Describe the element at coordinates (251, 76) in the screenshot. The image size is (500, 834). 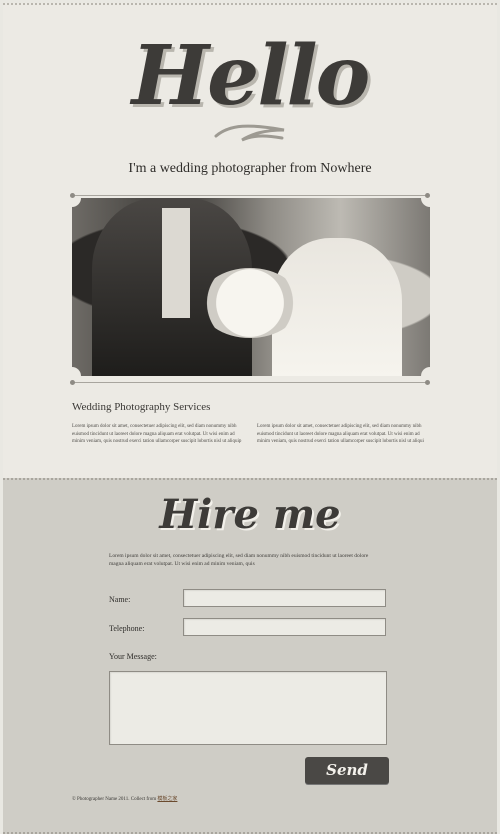
I see `hero-title: Hello` at that location.